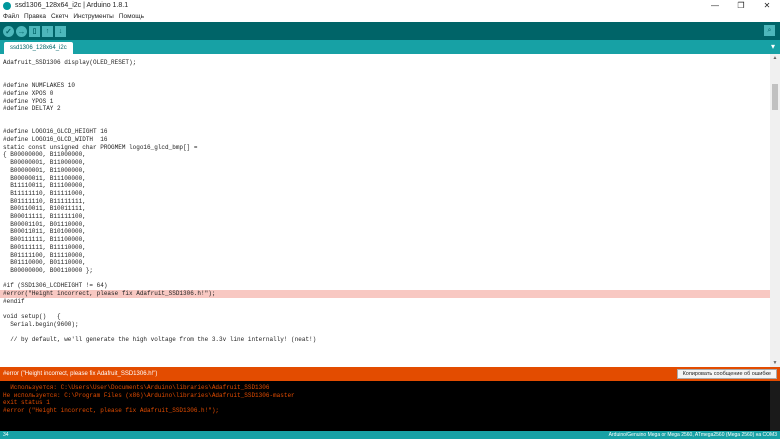 The height and width of the screenshot is (439, 780). Describe the element at coordinates (11, 17) in the screenshot. I see `menu-file: Файл` at that location.